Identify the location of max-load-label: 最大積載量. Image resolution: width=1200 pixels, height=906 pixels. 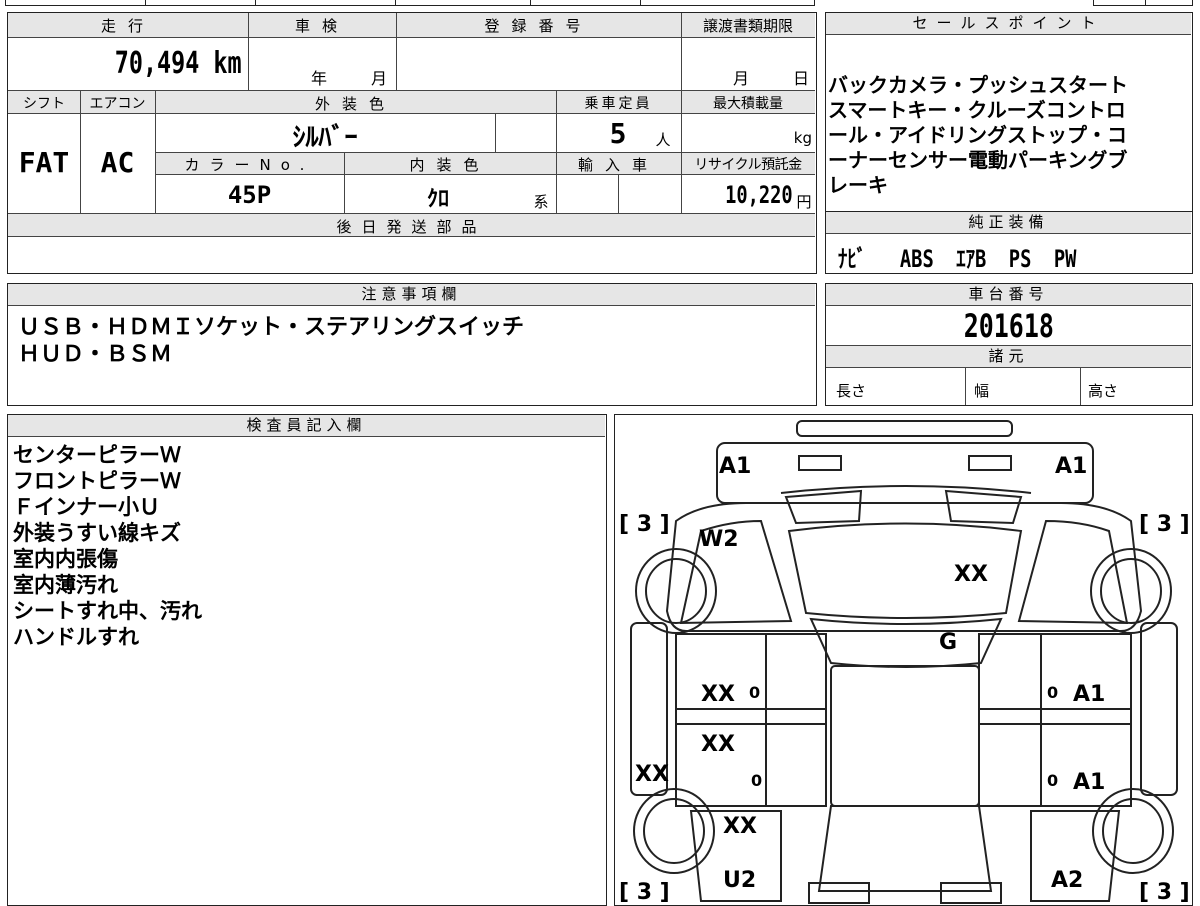
(748, 104).